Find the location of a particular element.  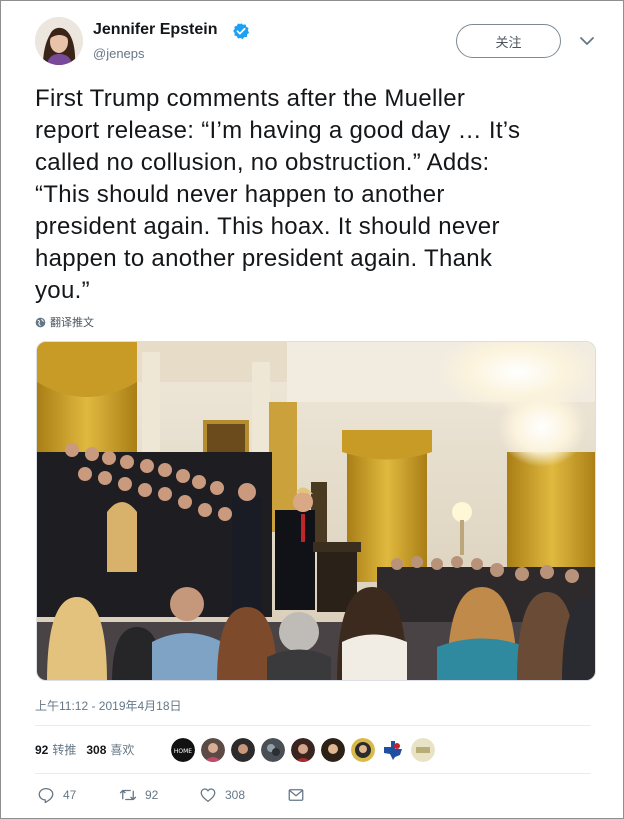

like-count: 308 is located at coordinates (235, 795).